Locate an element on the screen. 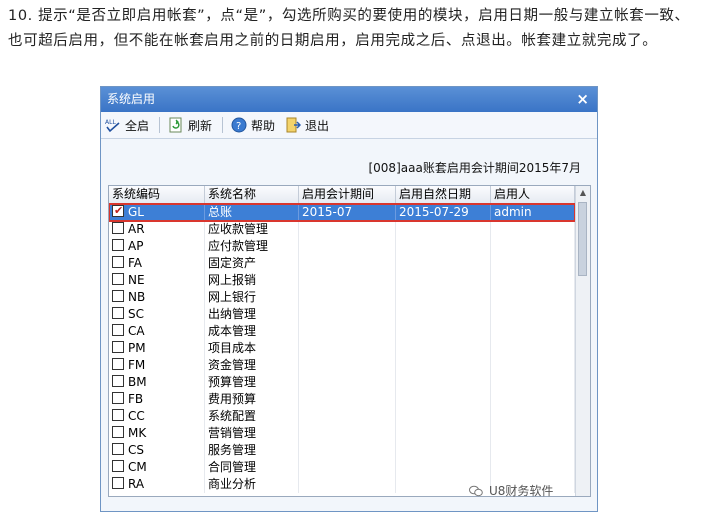  column-header-user: 启用人 is located at coordinates (533, 194).